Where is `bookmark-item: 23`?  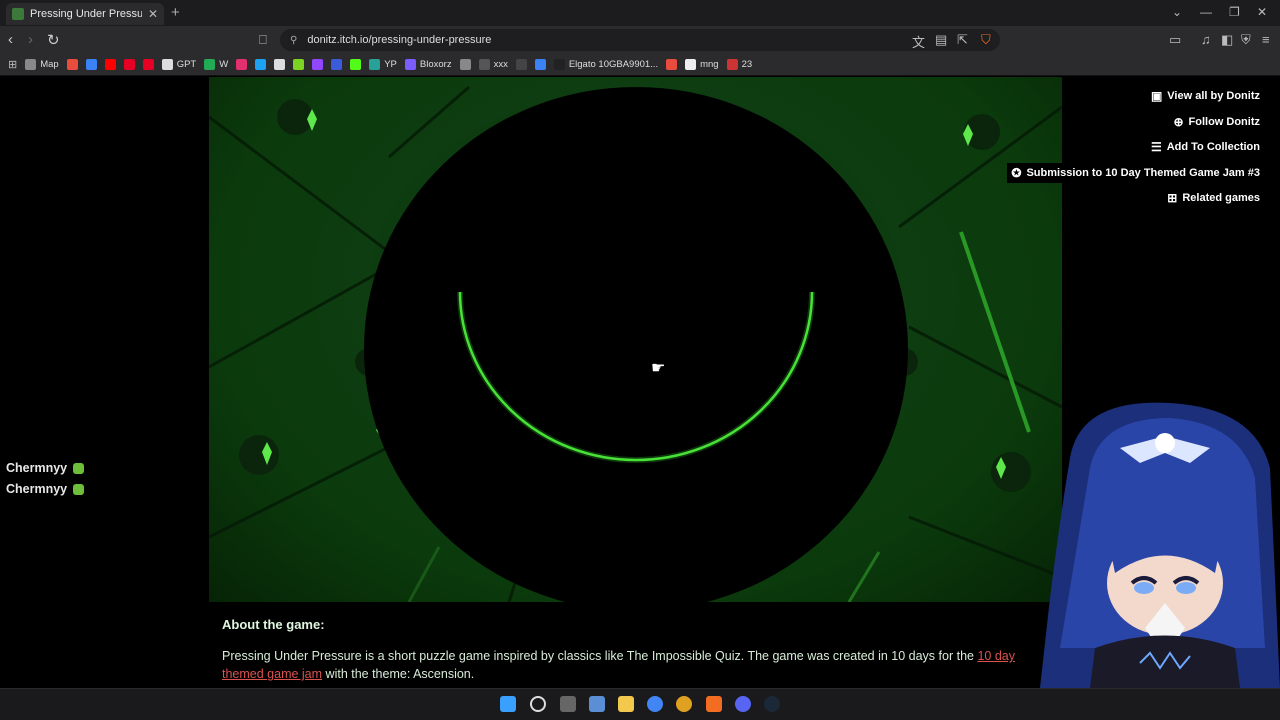 bookmark-item: 23 is located at coordinates (739, 64).